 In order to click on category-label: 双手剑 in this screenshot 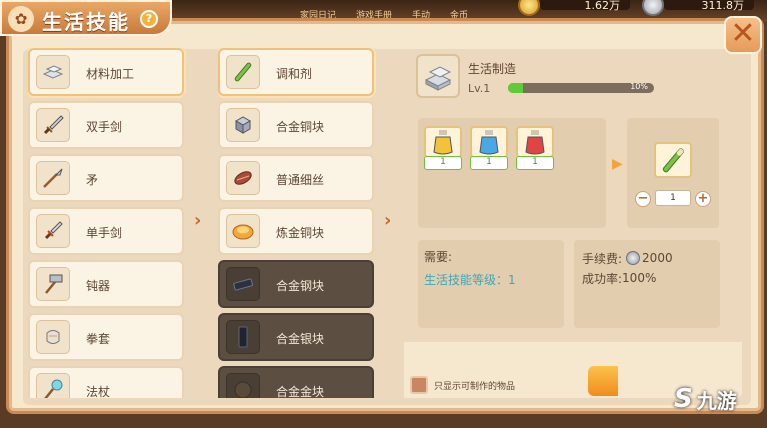, I will do `click(104, 127)`.